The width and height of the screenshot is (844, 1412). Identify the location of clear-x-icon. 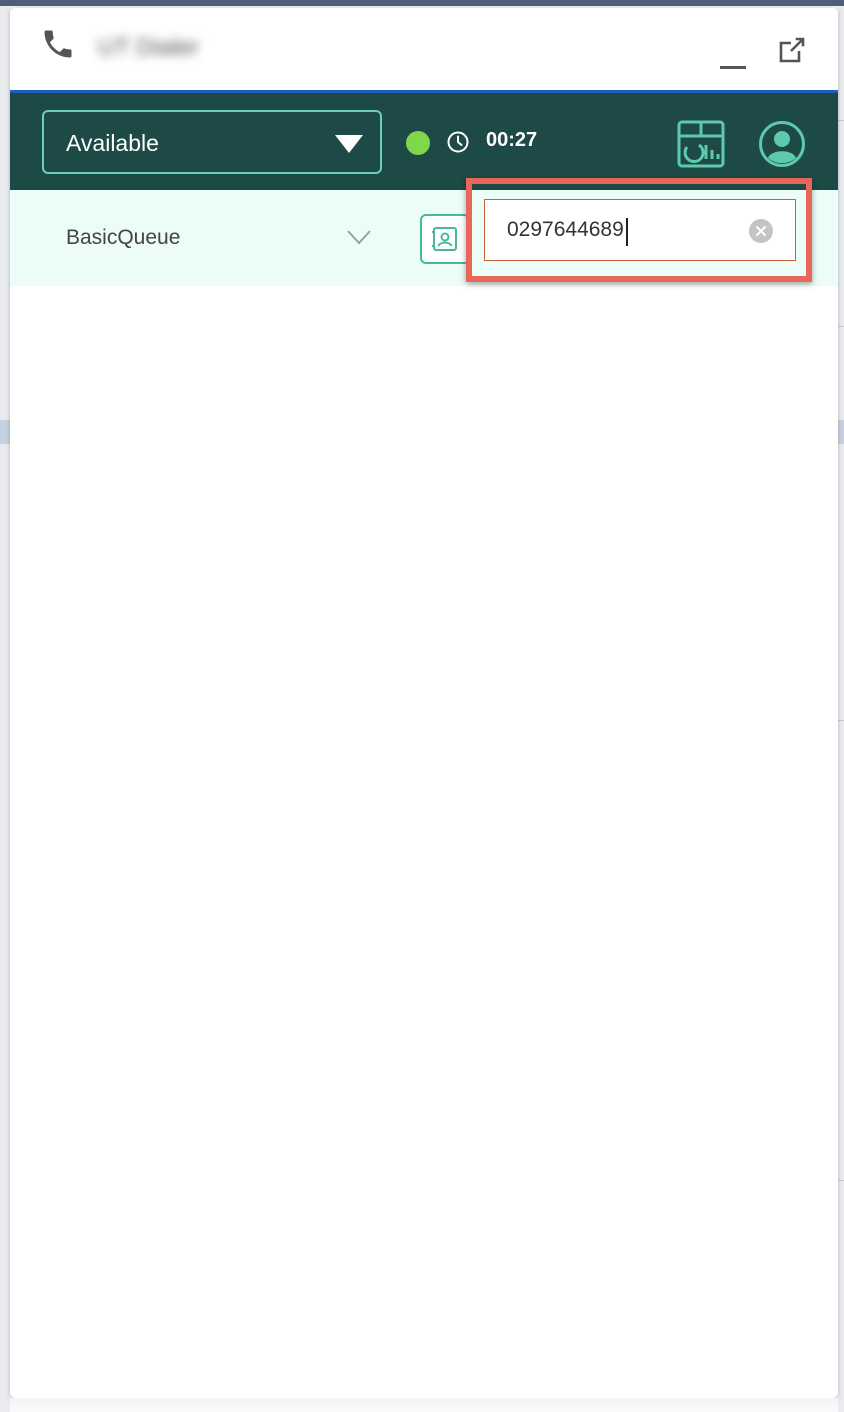
(761, 231).